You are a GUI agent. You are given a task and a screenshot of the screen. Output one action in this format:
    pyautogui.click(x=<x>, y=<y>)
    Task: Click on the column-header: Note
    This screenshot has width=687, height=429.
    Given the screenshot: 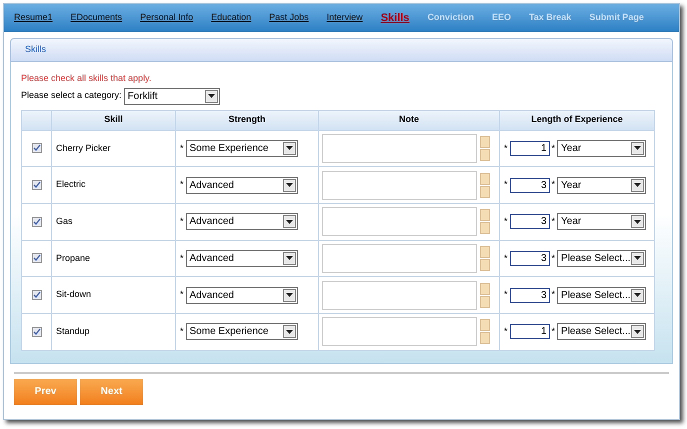 What is the action you would take?
    pyautogui.click(x=409, y=120)
    